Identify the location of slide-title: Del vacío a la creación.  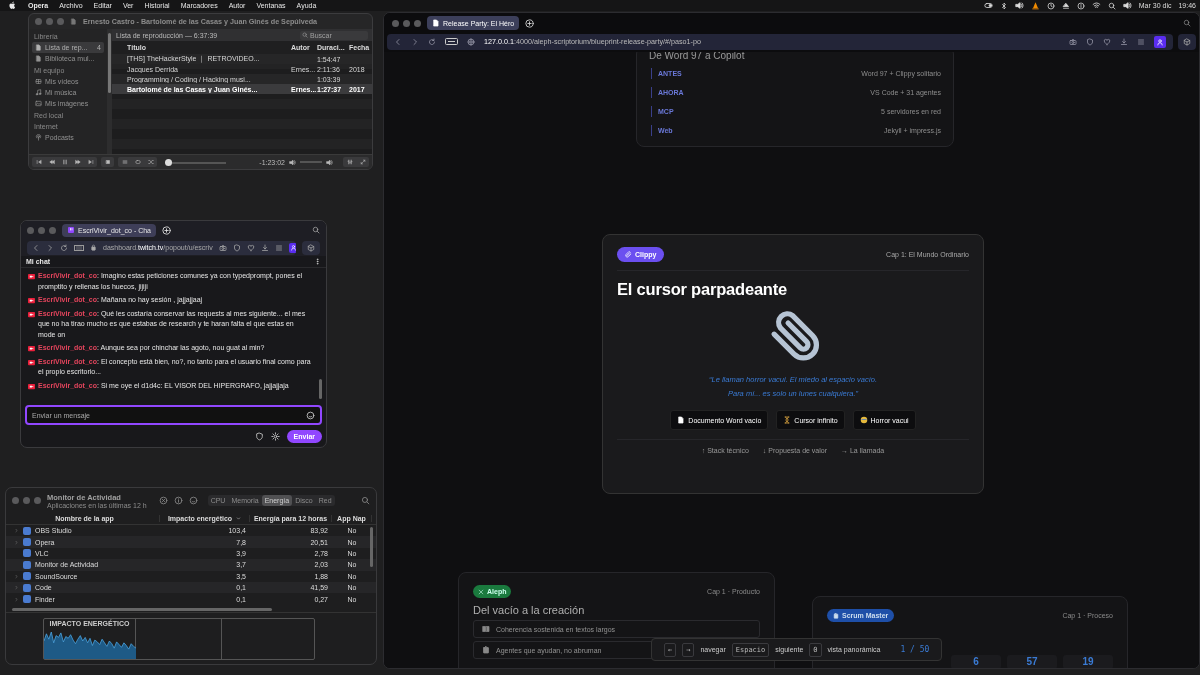
(529, 610).